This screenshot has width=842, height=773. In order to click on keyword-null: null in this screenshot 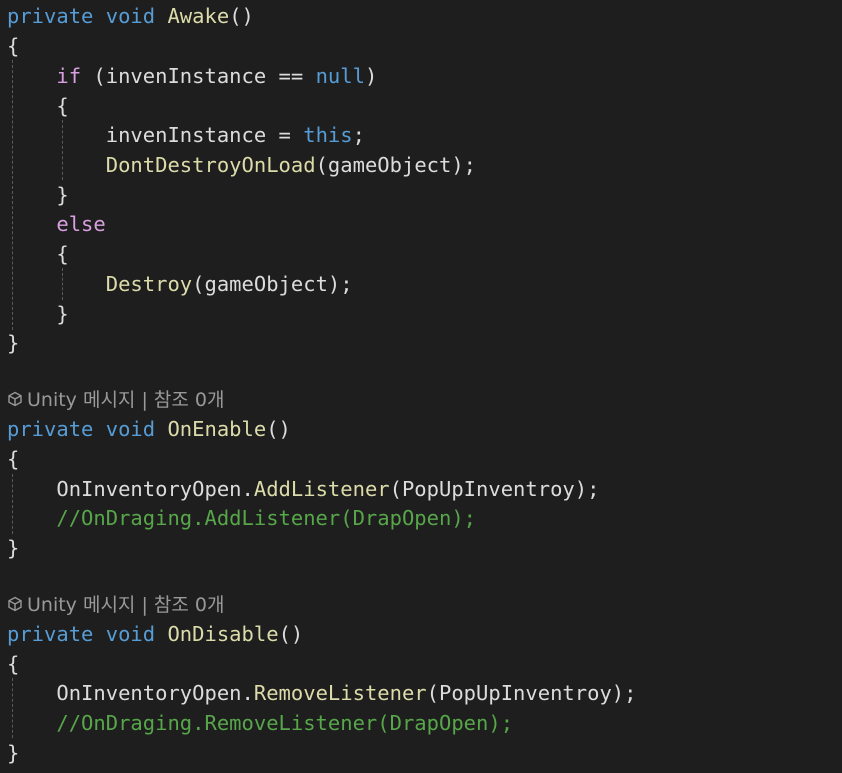, I will do `click(340, 76)`.